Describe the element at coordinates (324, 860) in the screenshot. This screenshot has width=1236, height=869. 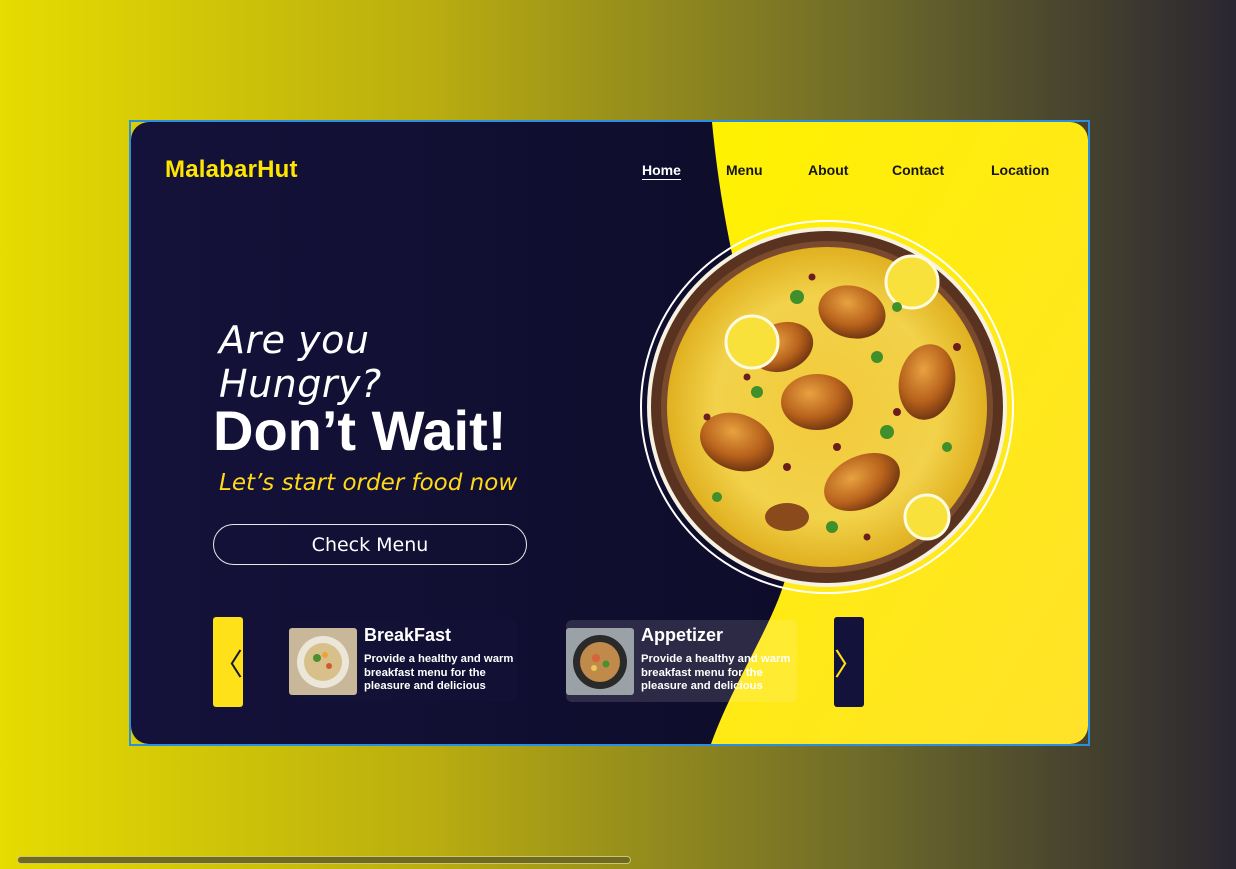
I see `horizontal-scrollbar` at that location.